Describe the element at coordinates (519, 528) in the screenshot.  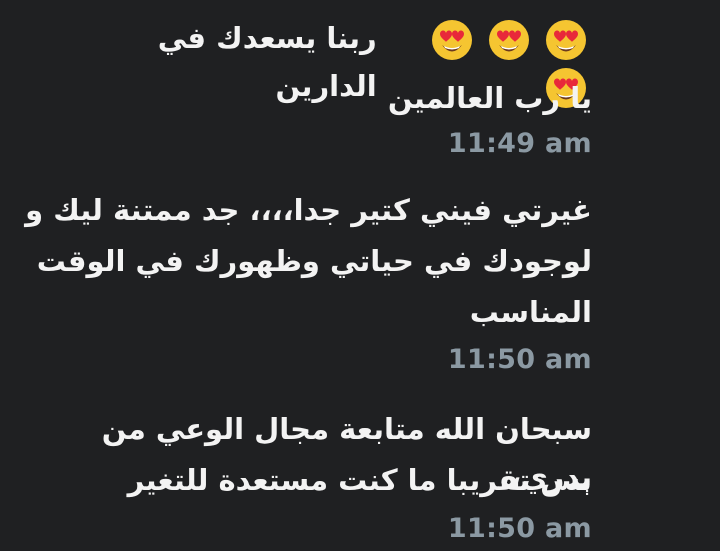
I see `message-3-timestamp: 11:50 am` at that location.